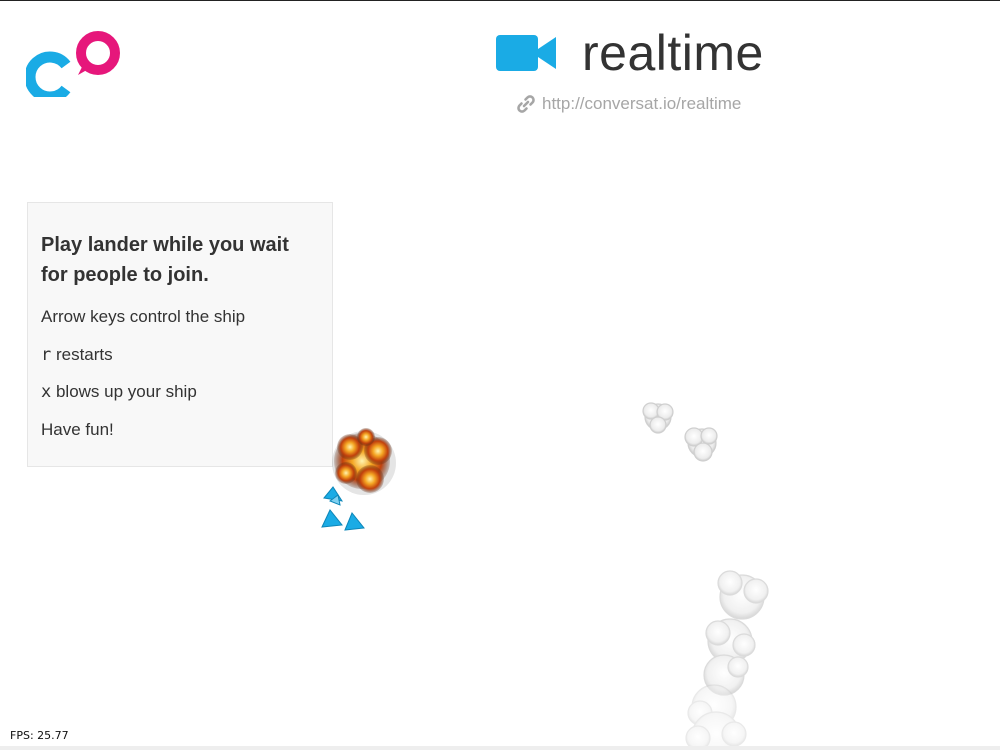  Describe the element at coordinates (46, 354) in the screenshot. I see `restart-key: r` at that location.